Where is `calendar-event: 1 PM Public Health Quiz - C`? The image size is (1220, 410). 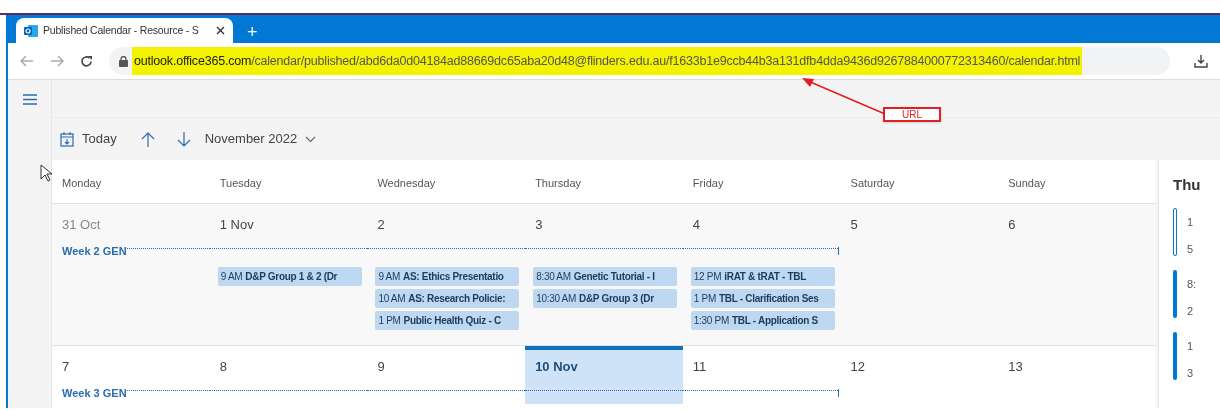 calendar-event: 1 PM Public Health Quiz - C is located at coordinates (447, 320).